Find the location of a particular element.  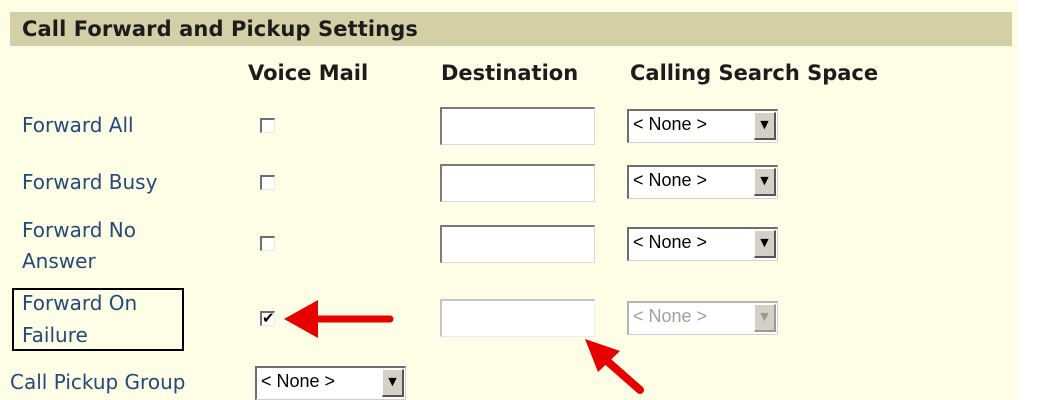

left-arrow-icon is located at coordinates (339, 319).